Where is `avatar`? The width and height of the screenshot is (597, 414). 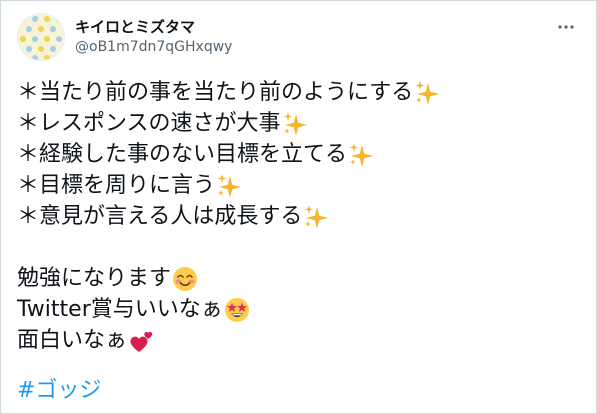 avatar is located at coordinates (41, 37).